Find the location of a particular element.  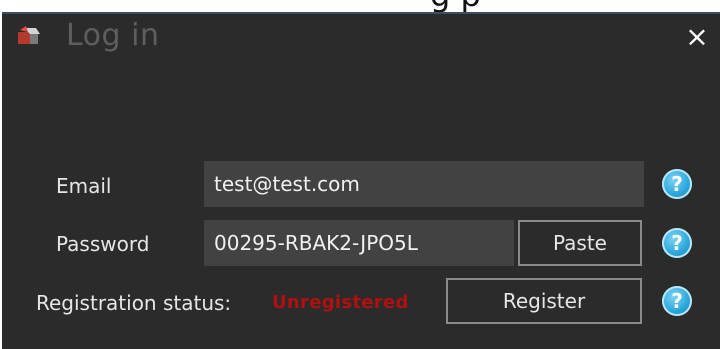

email-help-icon: ? is located at coordinates (677, 184).